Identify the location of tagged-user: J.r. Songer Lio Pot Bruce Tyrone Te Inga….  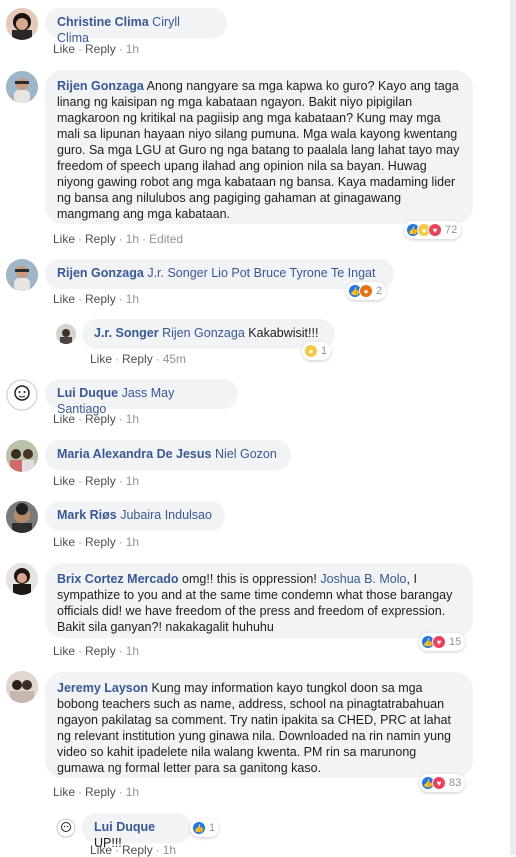
(261, 273).